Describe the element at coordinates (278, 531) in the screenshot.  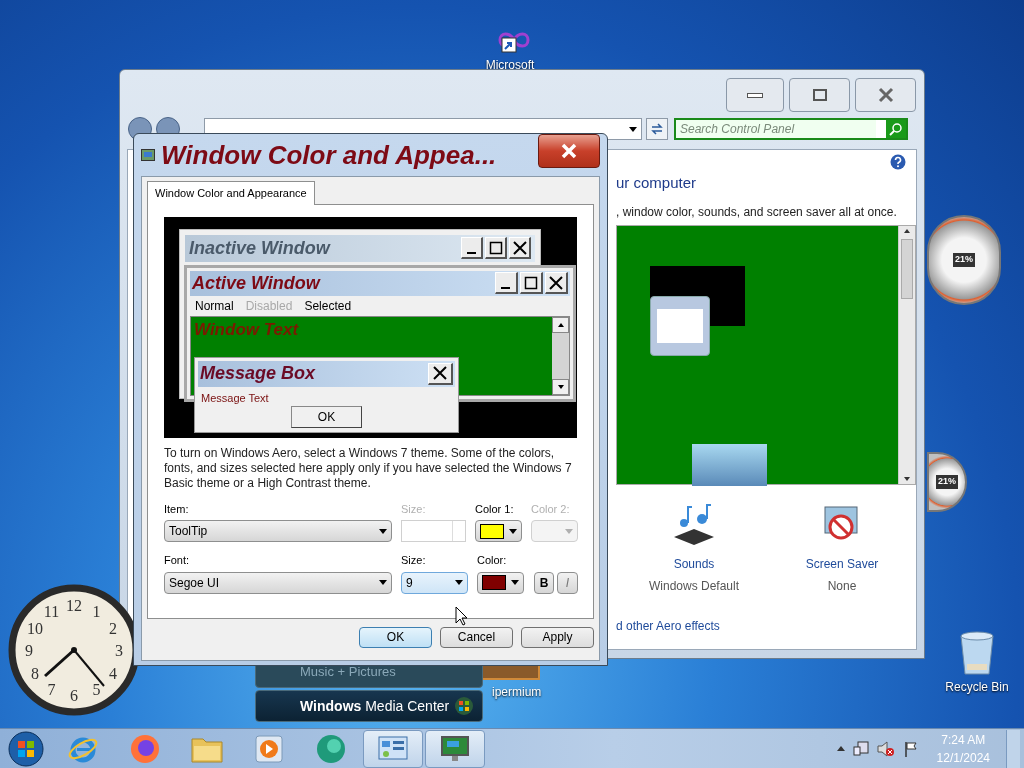
I see `item-dropdown: ToolTip` at that location.